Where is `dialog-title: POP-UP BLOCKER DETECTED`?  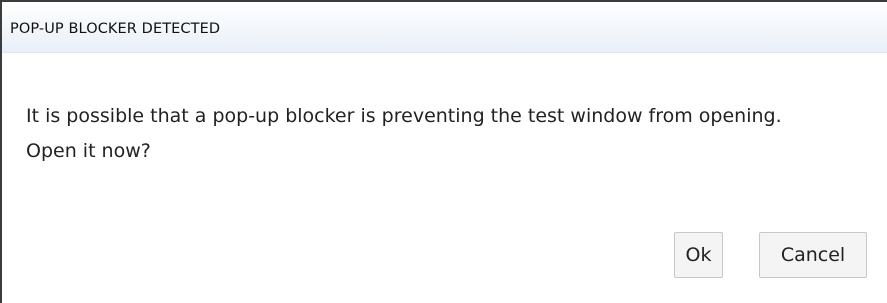 dialog-title: POP-UP BLOCKER DETECTED is located at coordinates (115, 29).